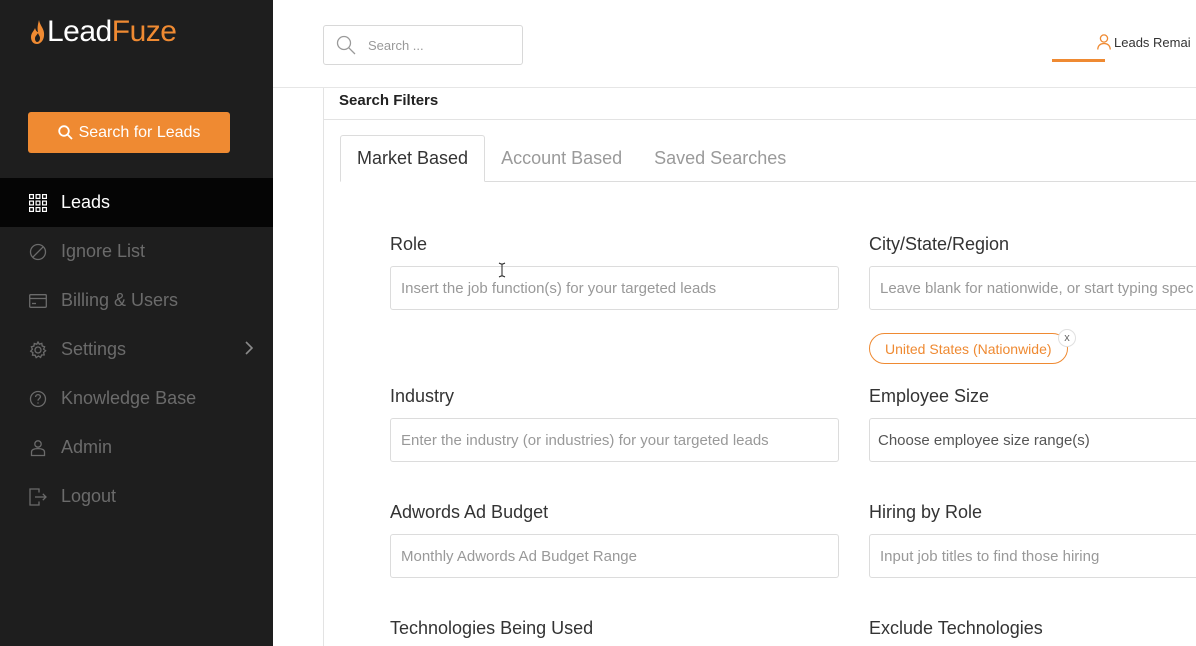 This screenshot has width=1196, height=646. What do you see at coordinates (38, 399) in the screenshot?
I see `question-icon` at bounding box center [38, 399].